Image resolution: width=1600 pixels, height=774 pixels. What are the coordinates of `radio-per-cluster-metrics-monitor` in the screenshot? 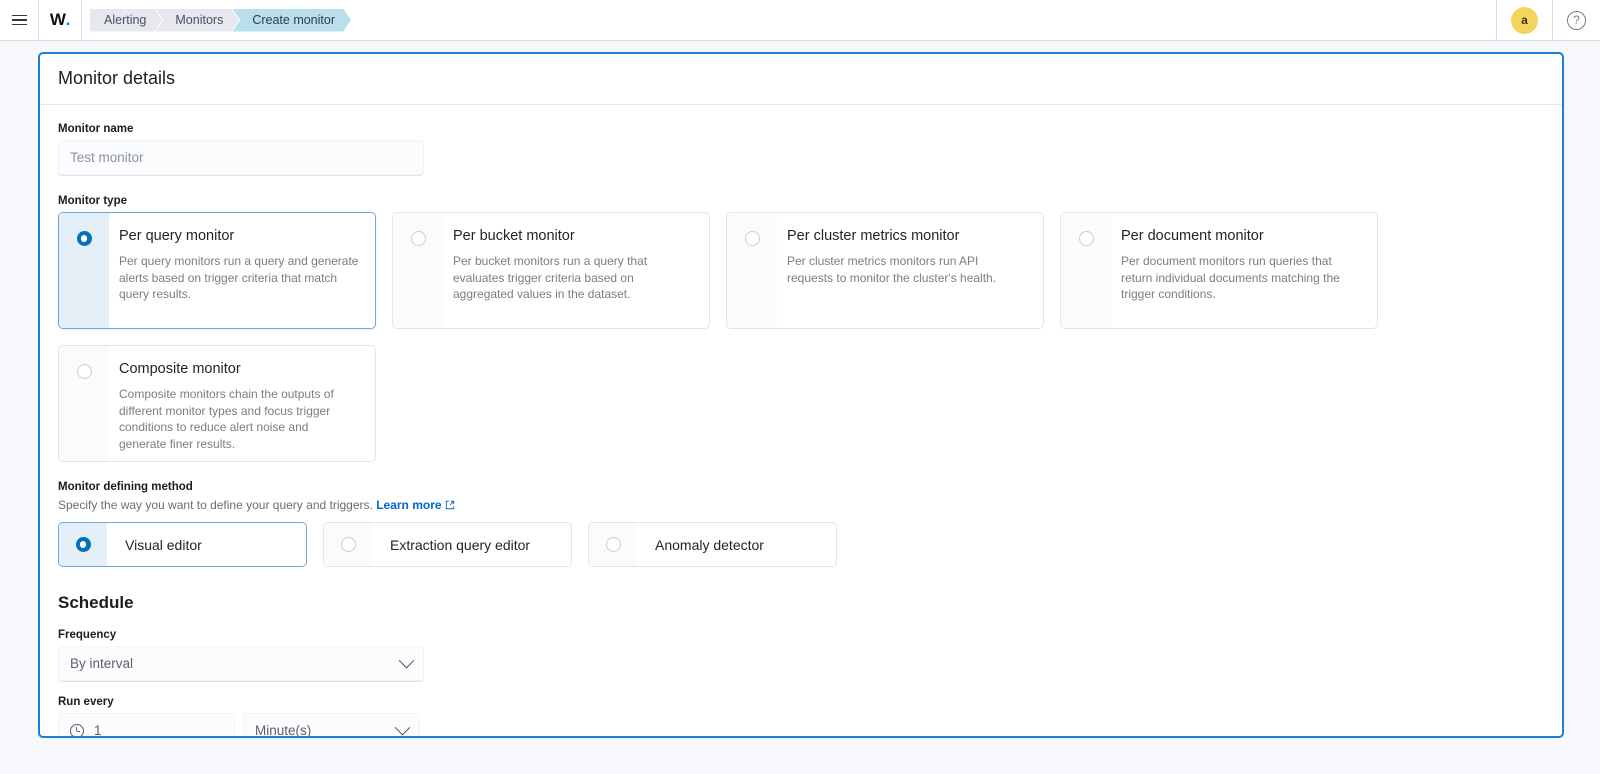 It's located at (752, 238).